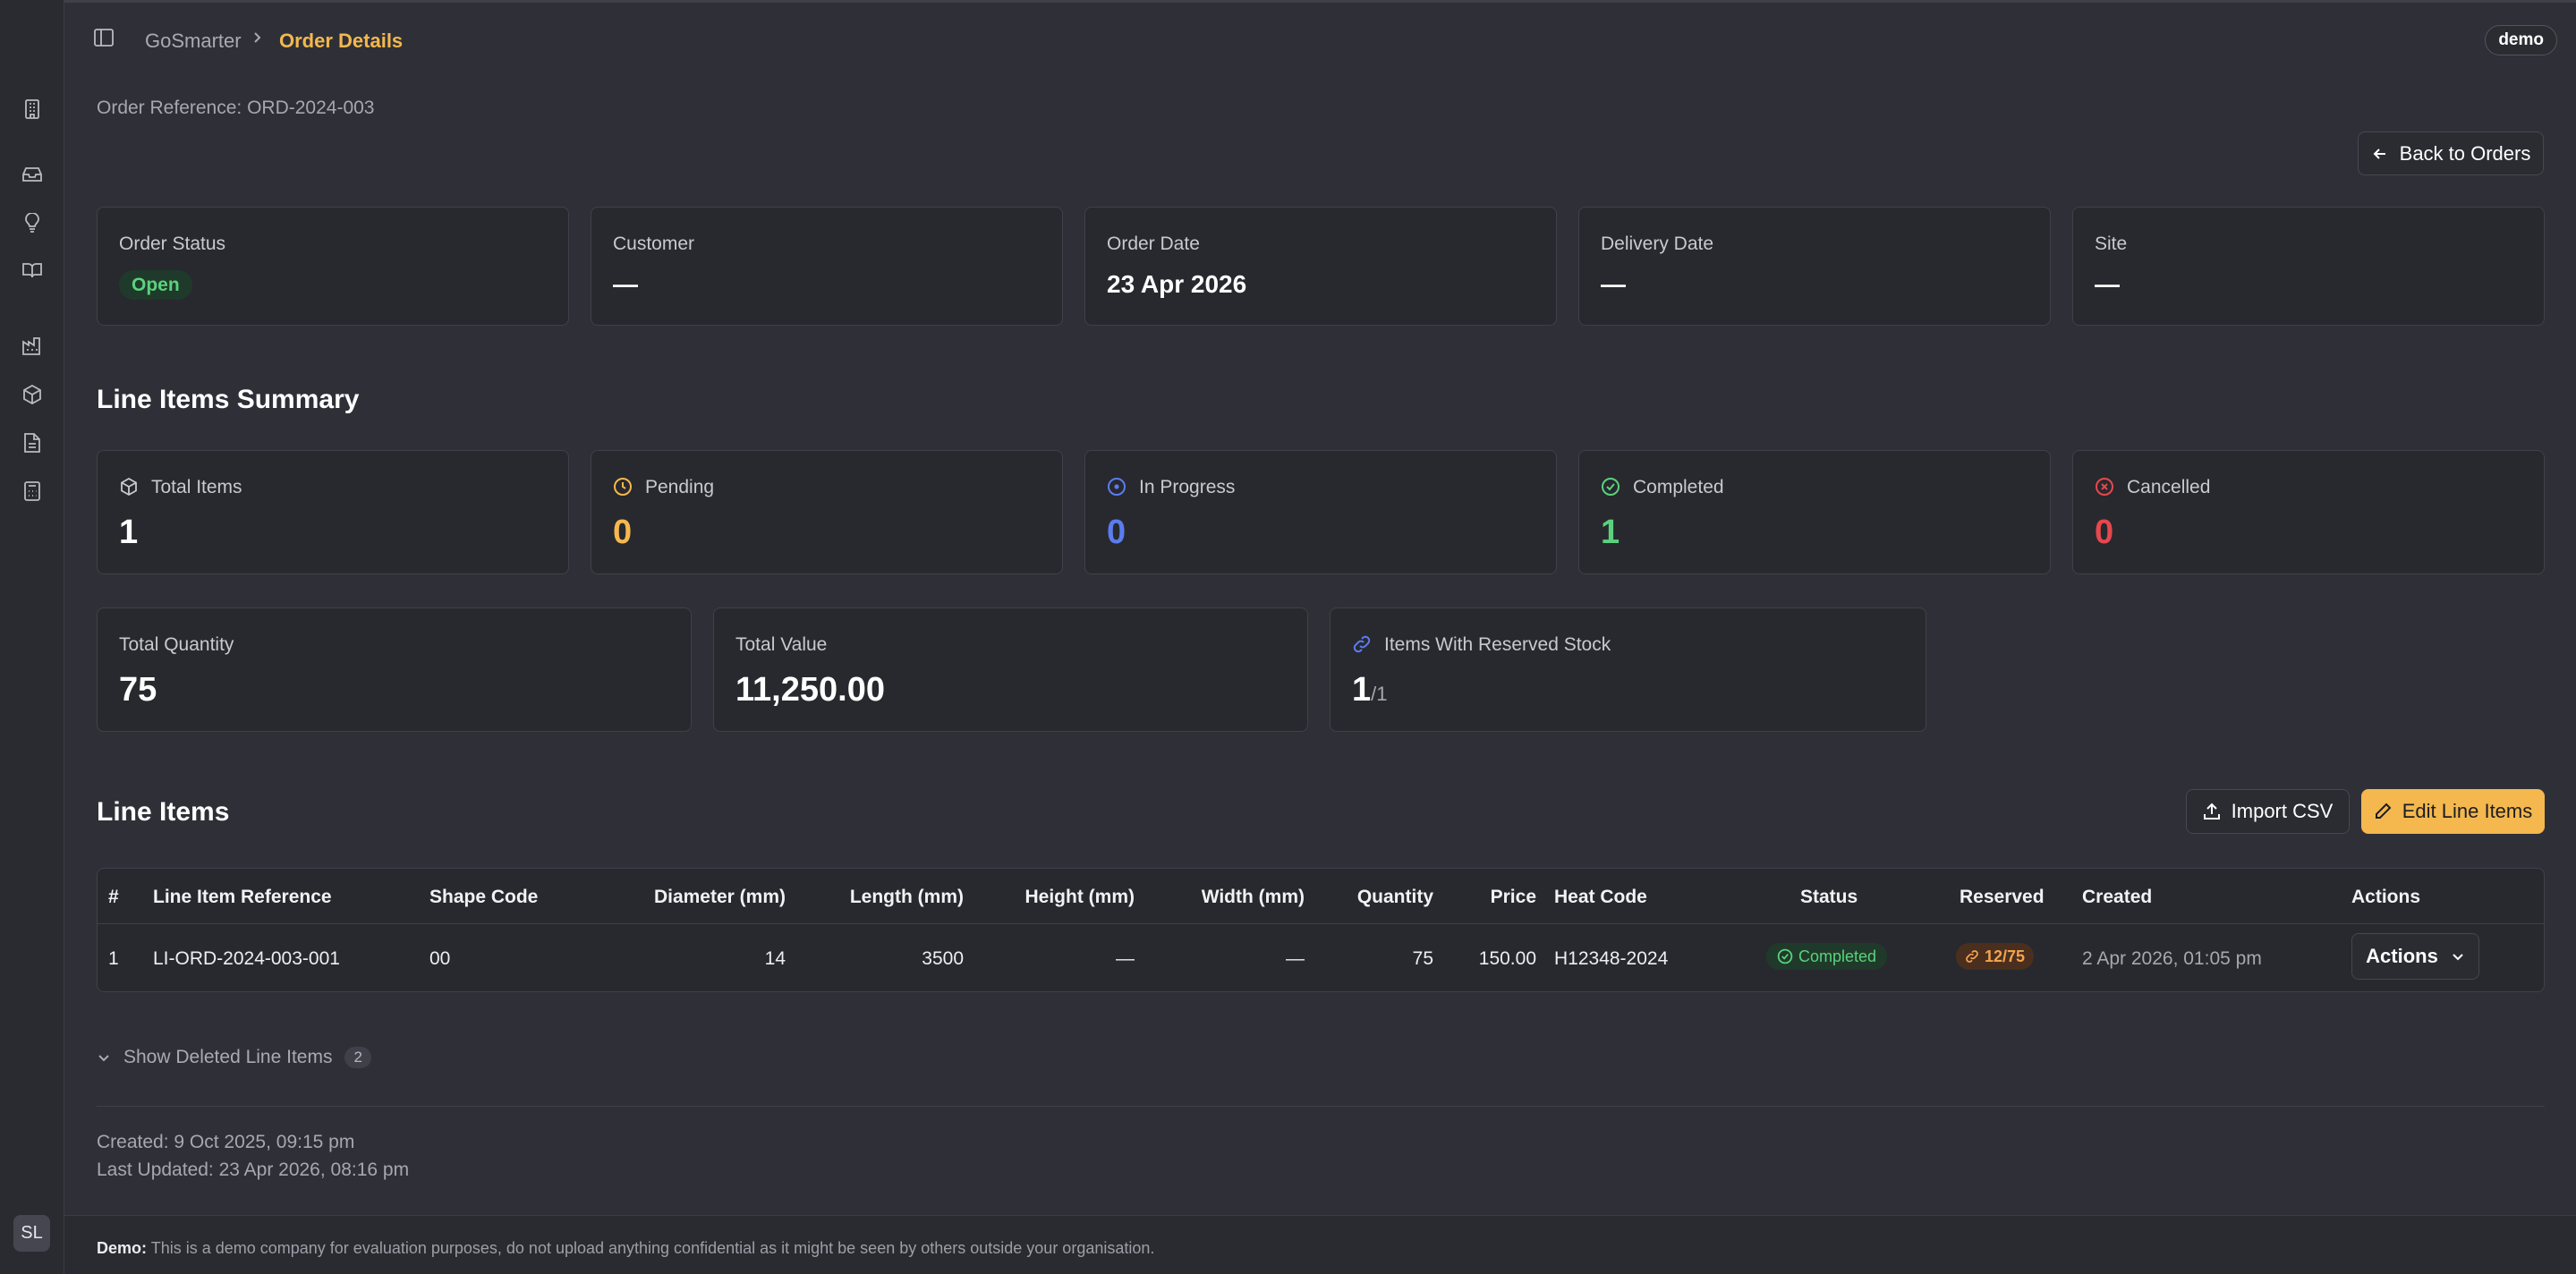 The width and height of the screenshot is (2576, 1274). I want to click on actions-label: Actions, so click(2402, 956).